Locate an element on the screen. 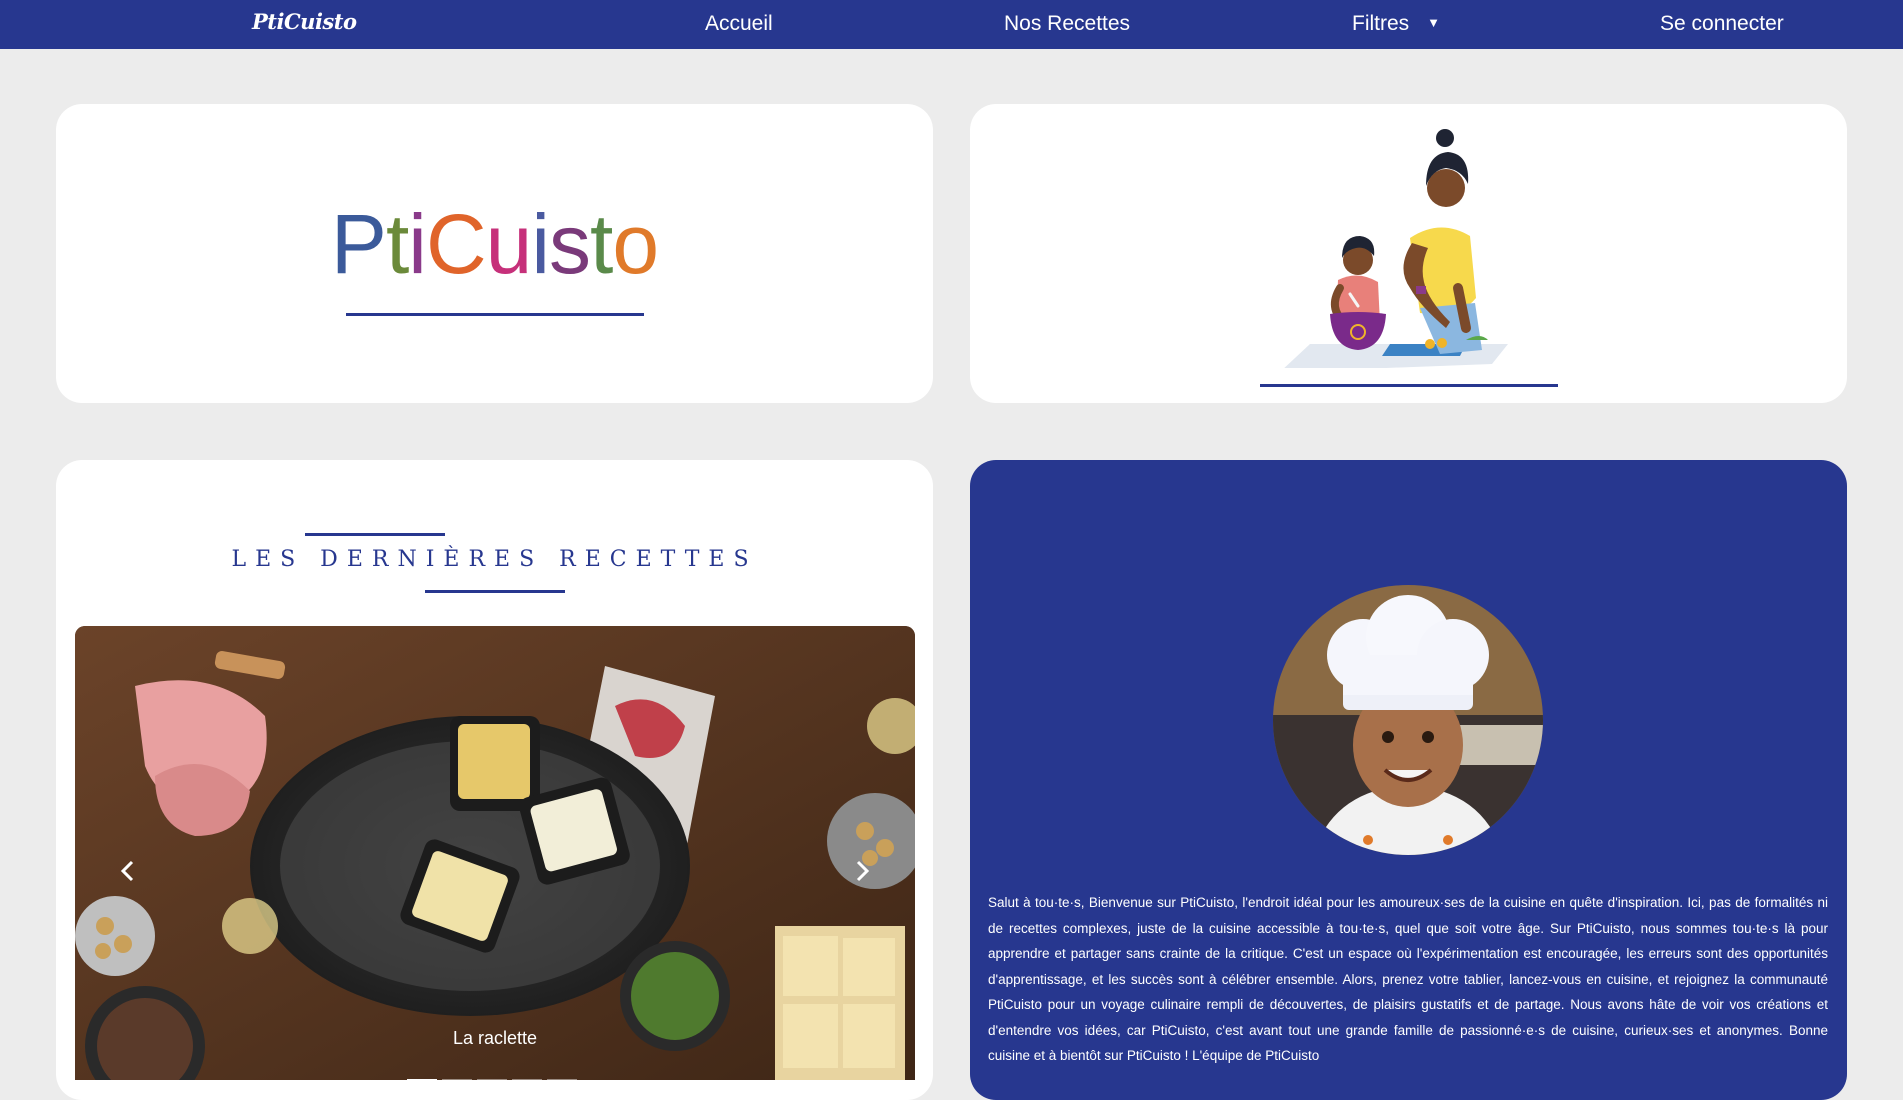 This screenshot has height=1100, width=1903. illustration-underline is located at coordinates (1409, 385).